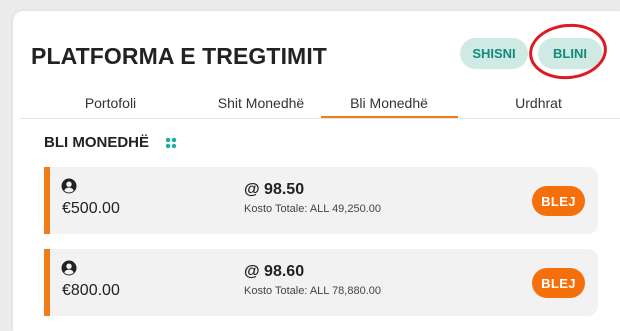 The height and width of the screenshot is (331, 620). I want to click on order-price: @ 98.50, so click(274, 189).